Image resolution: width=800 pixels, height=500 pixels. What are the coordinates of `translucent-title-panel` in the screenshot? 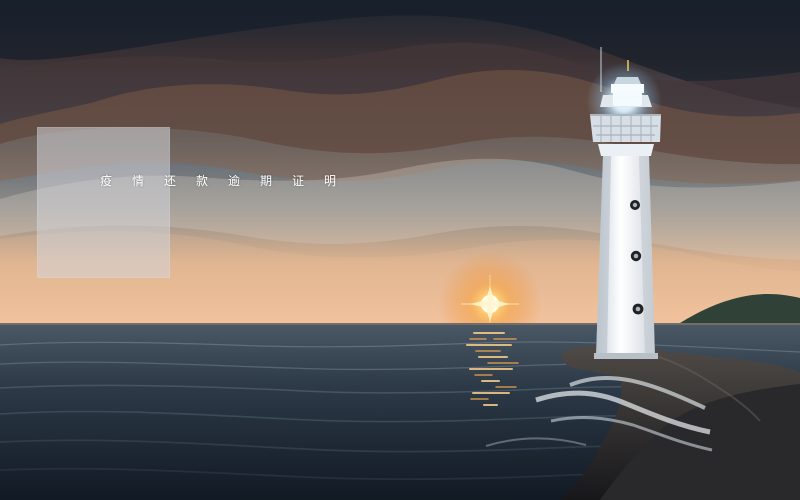 It's located at (103, 202).